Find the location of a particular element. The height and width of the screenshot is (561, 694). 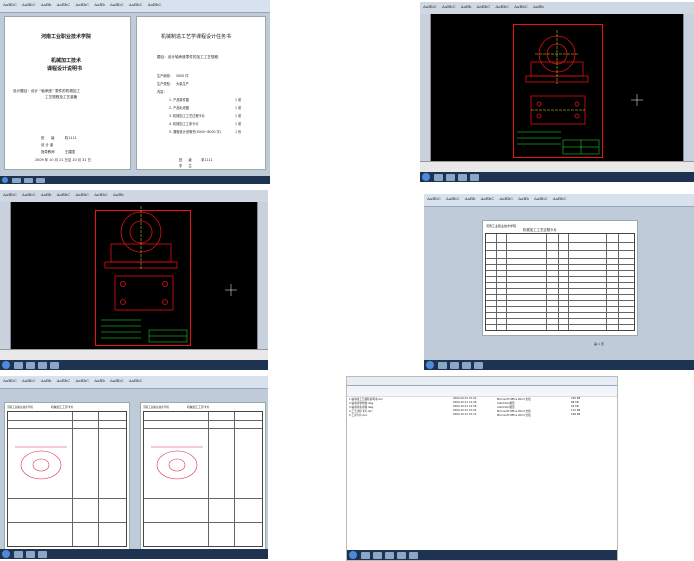

task-title: 机械制造工艺学课程设计任务书 is located at coordinates (196, 37).